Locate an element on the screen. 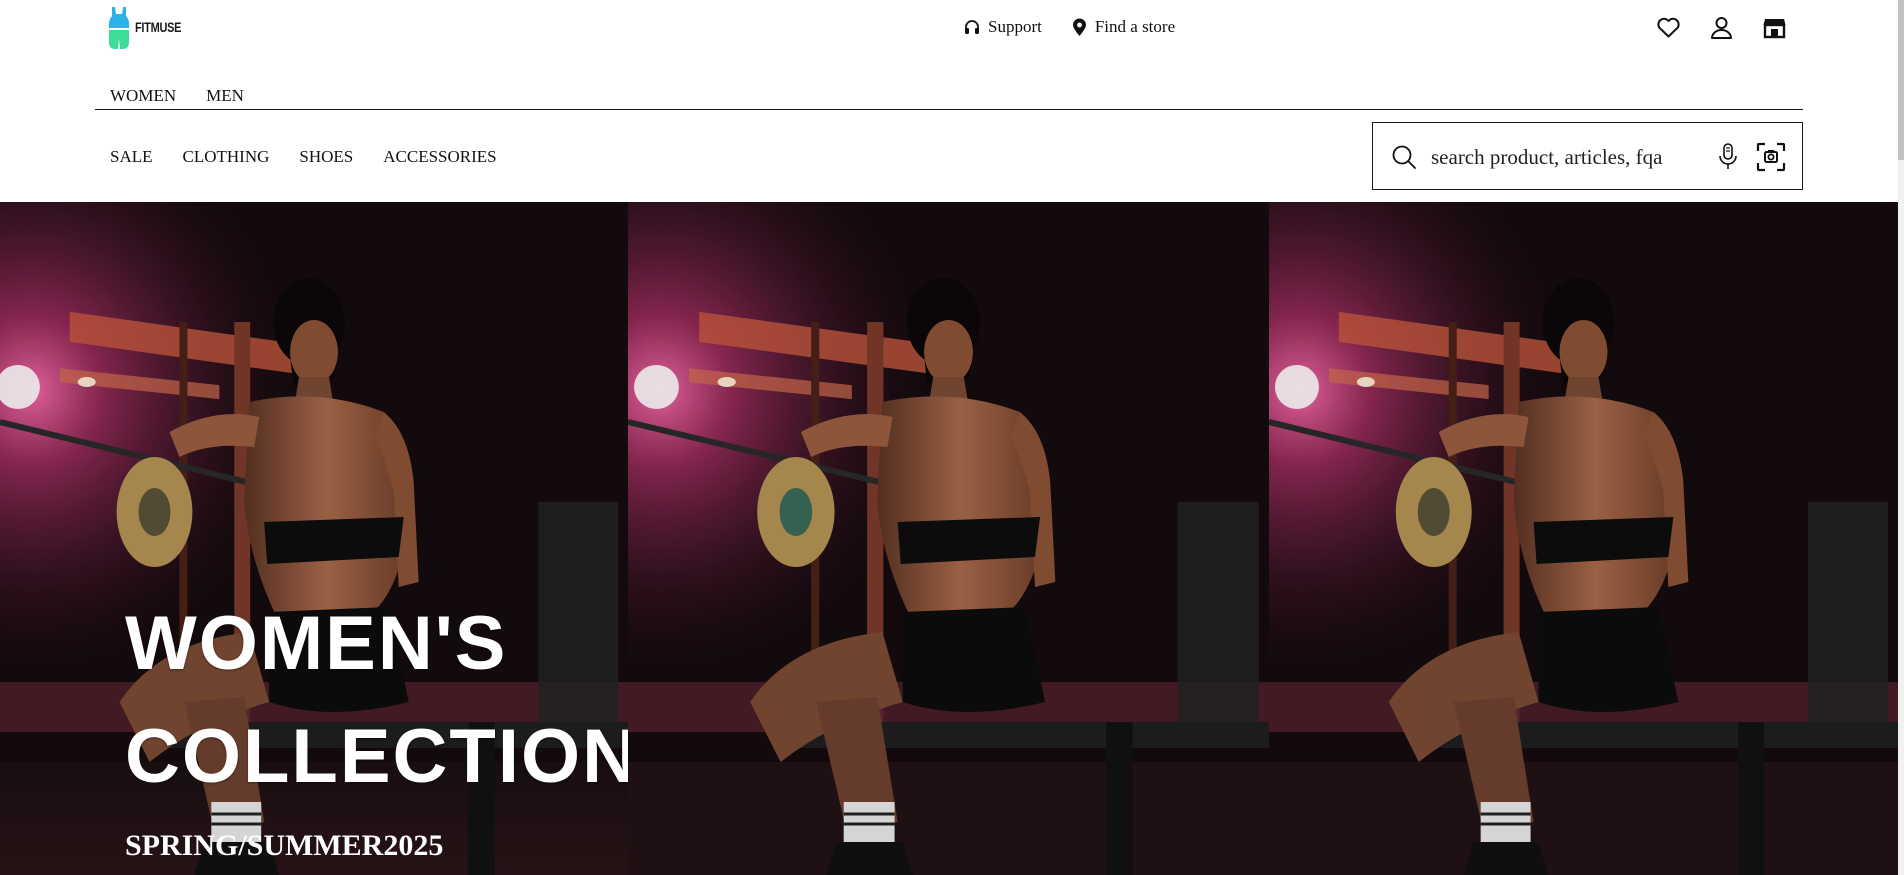 This screenshot has height=875, width=1904. search-bar is located at coordinates (1587, 156).